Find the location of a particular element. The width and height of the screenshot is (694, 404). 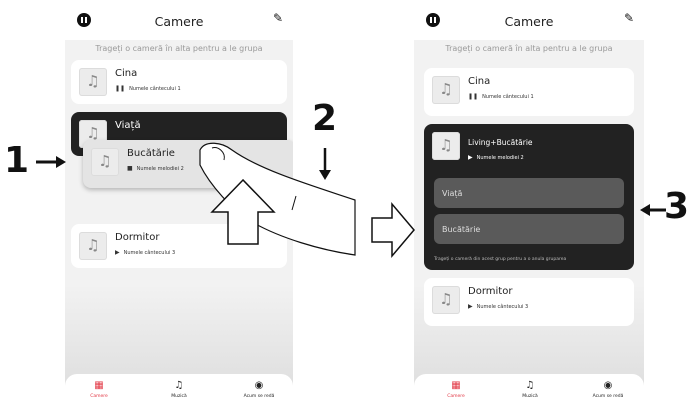

transition-arrow-icon is located at coordinates (393, 230).